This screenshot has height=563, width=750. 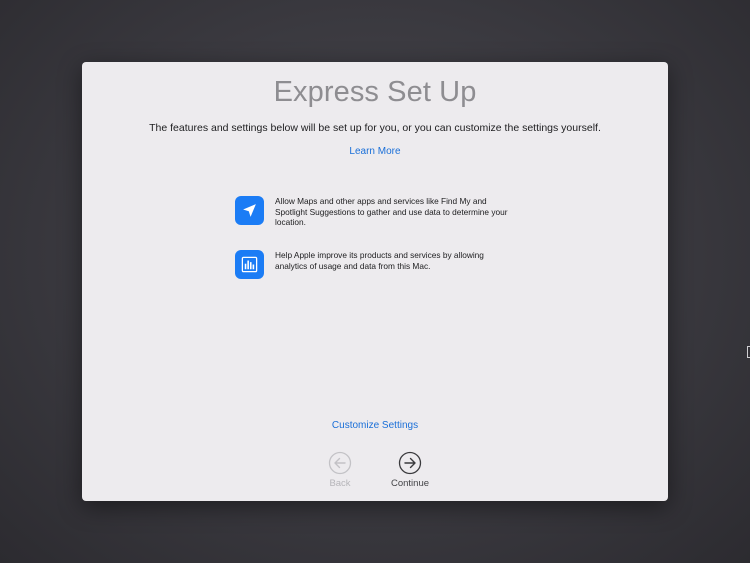 What do you see at coordinates (340, 463) in the screenshot?
I see `back-arrow-icon` at bounding box center [340, 463].